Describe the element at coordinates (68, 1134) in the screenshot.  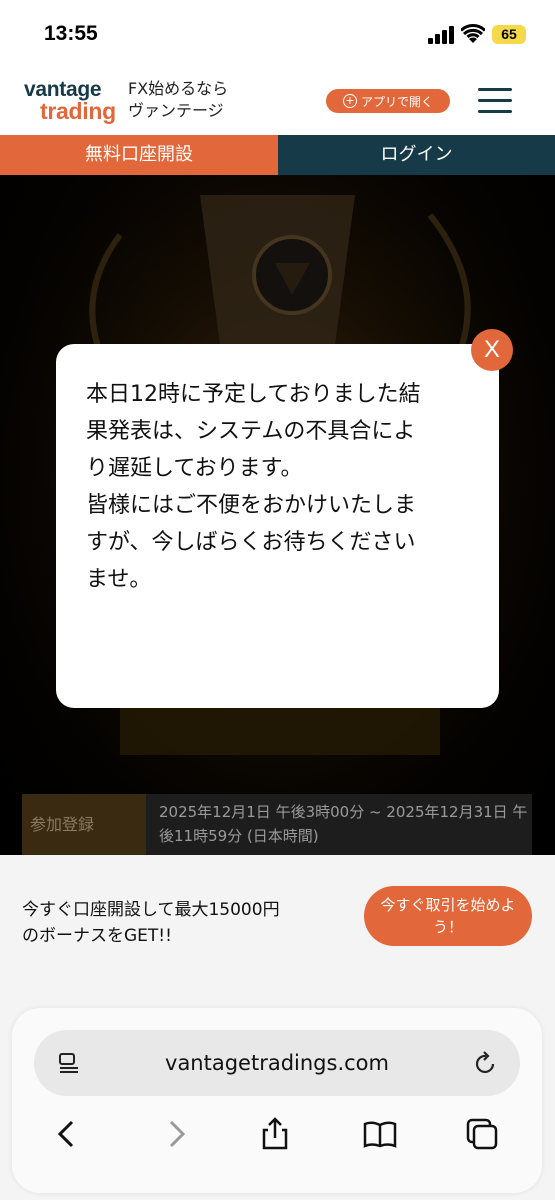
I see `back-icon` at that location.